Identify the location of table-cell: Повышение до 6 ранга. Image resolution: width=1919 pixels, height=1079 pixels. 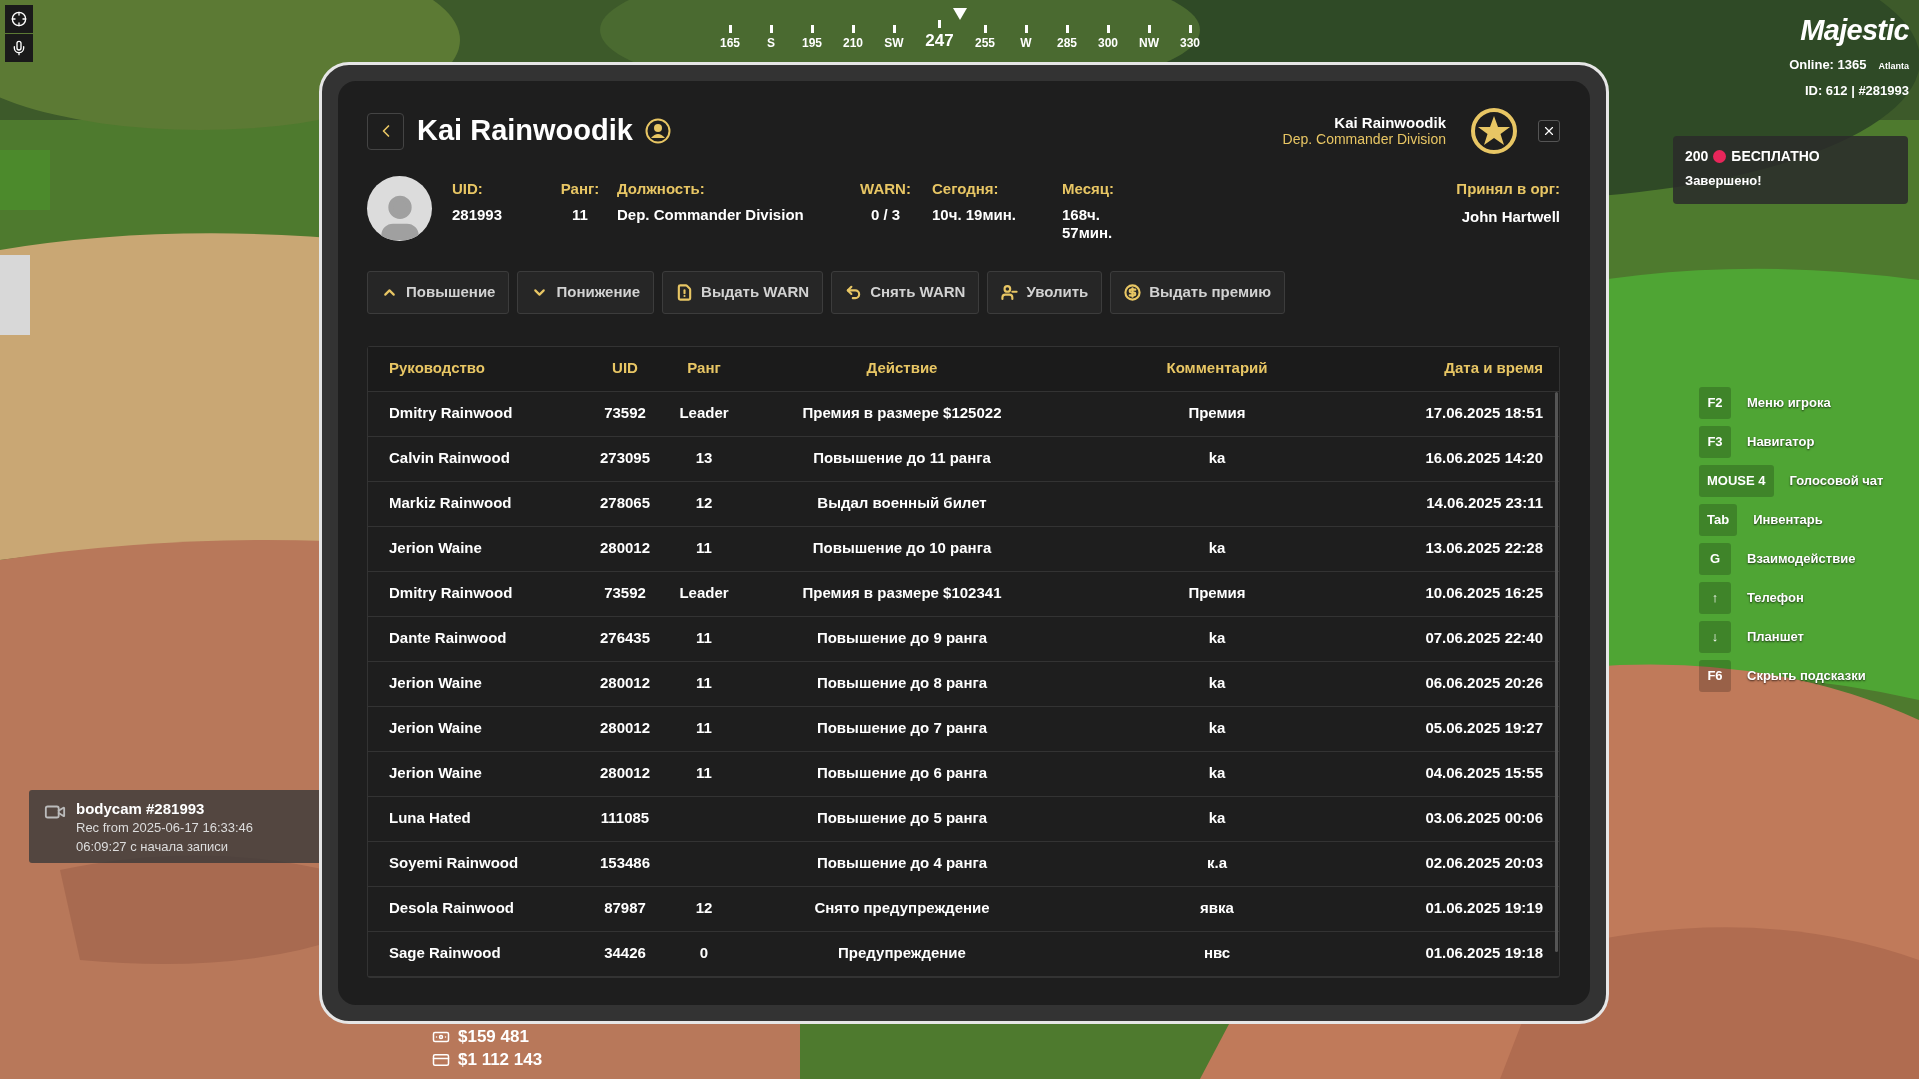
(902, 773).